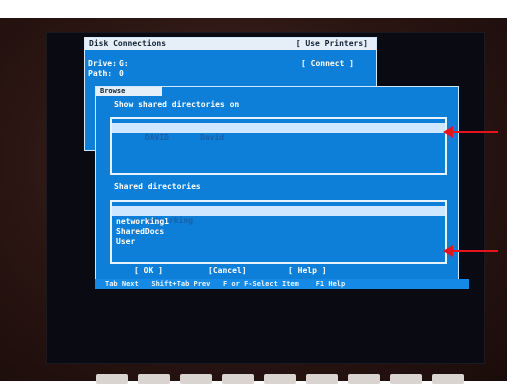 The image size is (507, 384). What do you see at coordinates (307, 270) in the screenshot?
I see `help-button: [ Help ]` at bounding box center [307, 270].